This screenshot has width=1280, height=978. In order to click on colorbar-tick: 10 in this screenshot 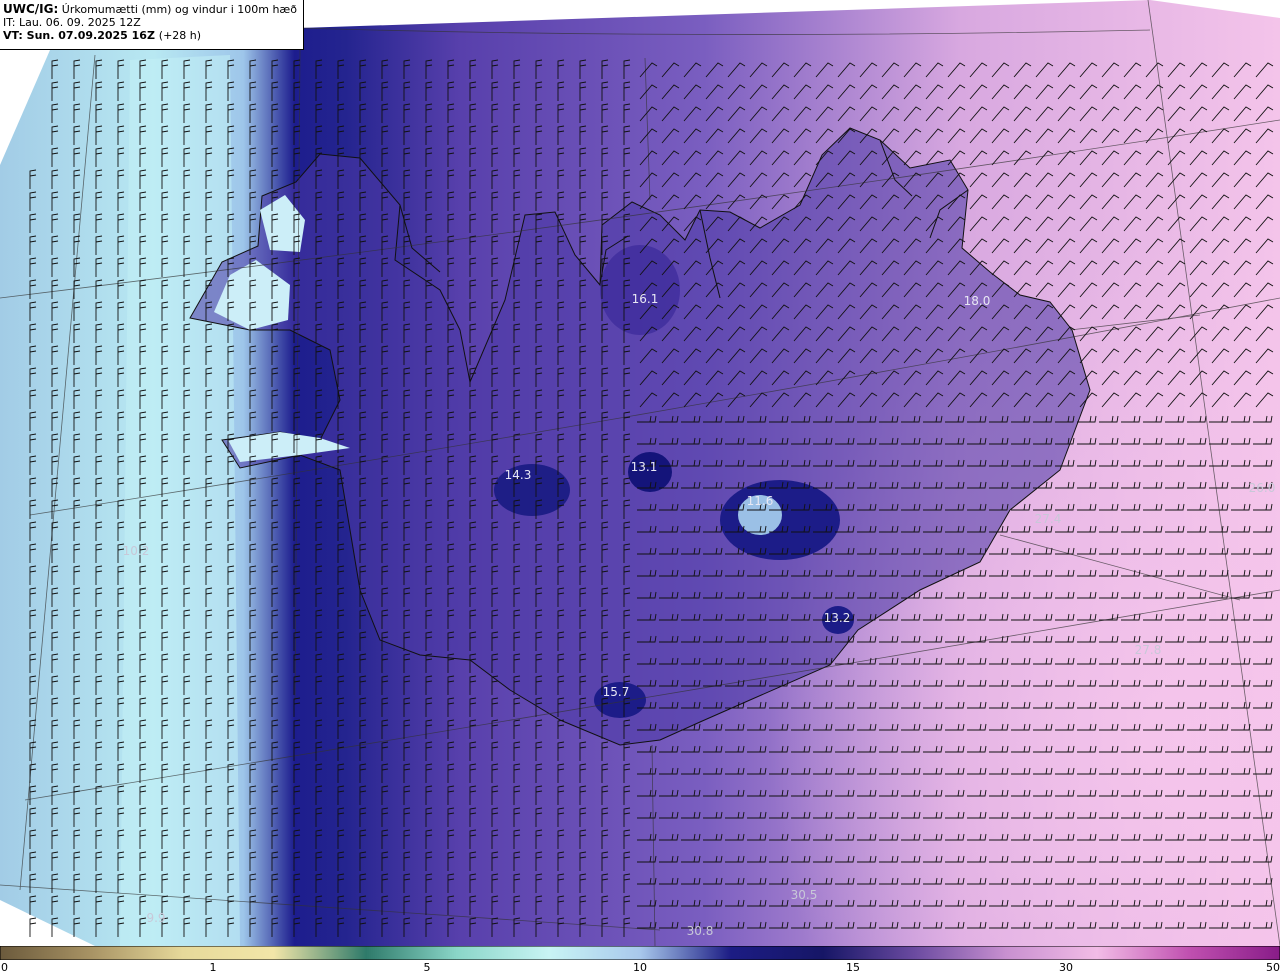, I will do `click(640, 967)`.